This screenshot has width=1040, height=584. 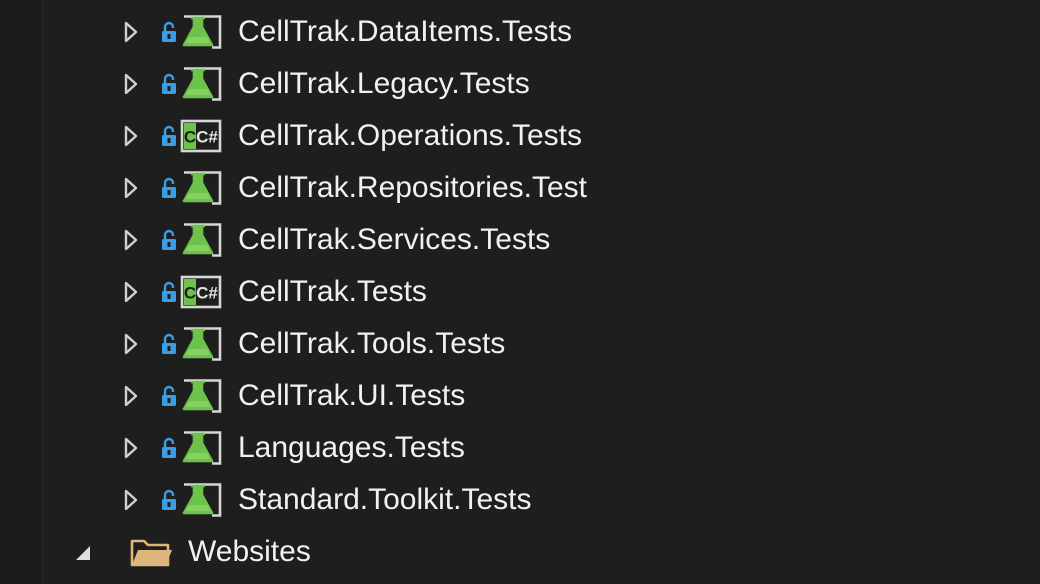 What do you see at coordinates (152, 552) in the screenshot?
I see `folder-icon` at bounding box center [152, 552].